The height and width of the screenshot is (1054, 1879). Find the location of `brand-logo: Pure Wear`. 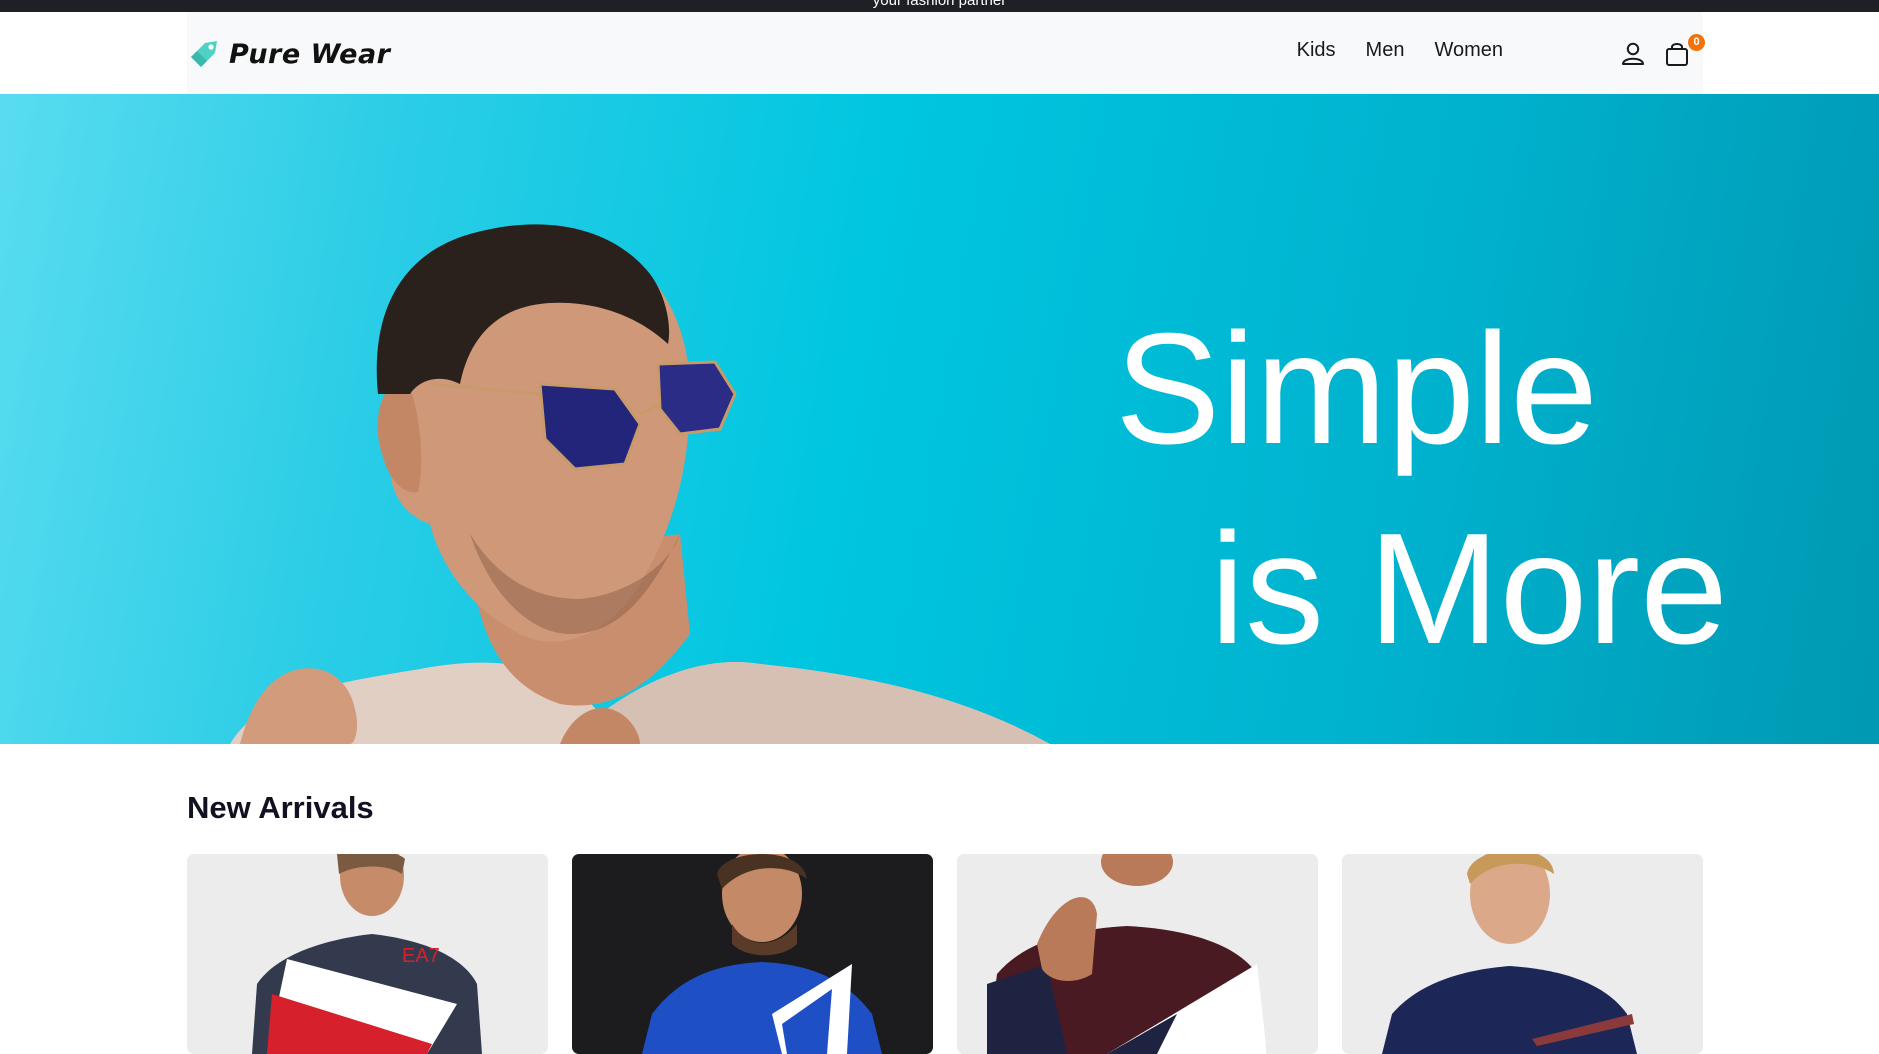

brand-logo: Pure Wear is located at coordinates (288, 54).